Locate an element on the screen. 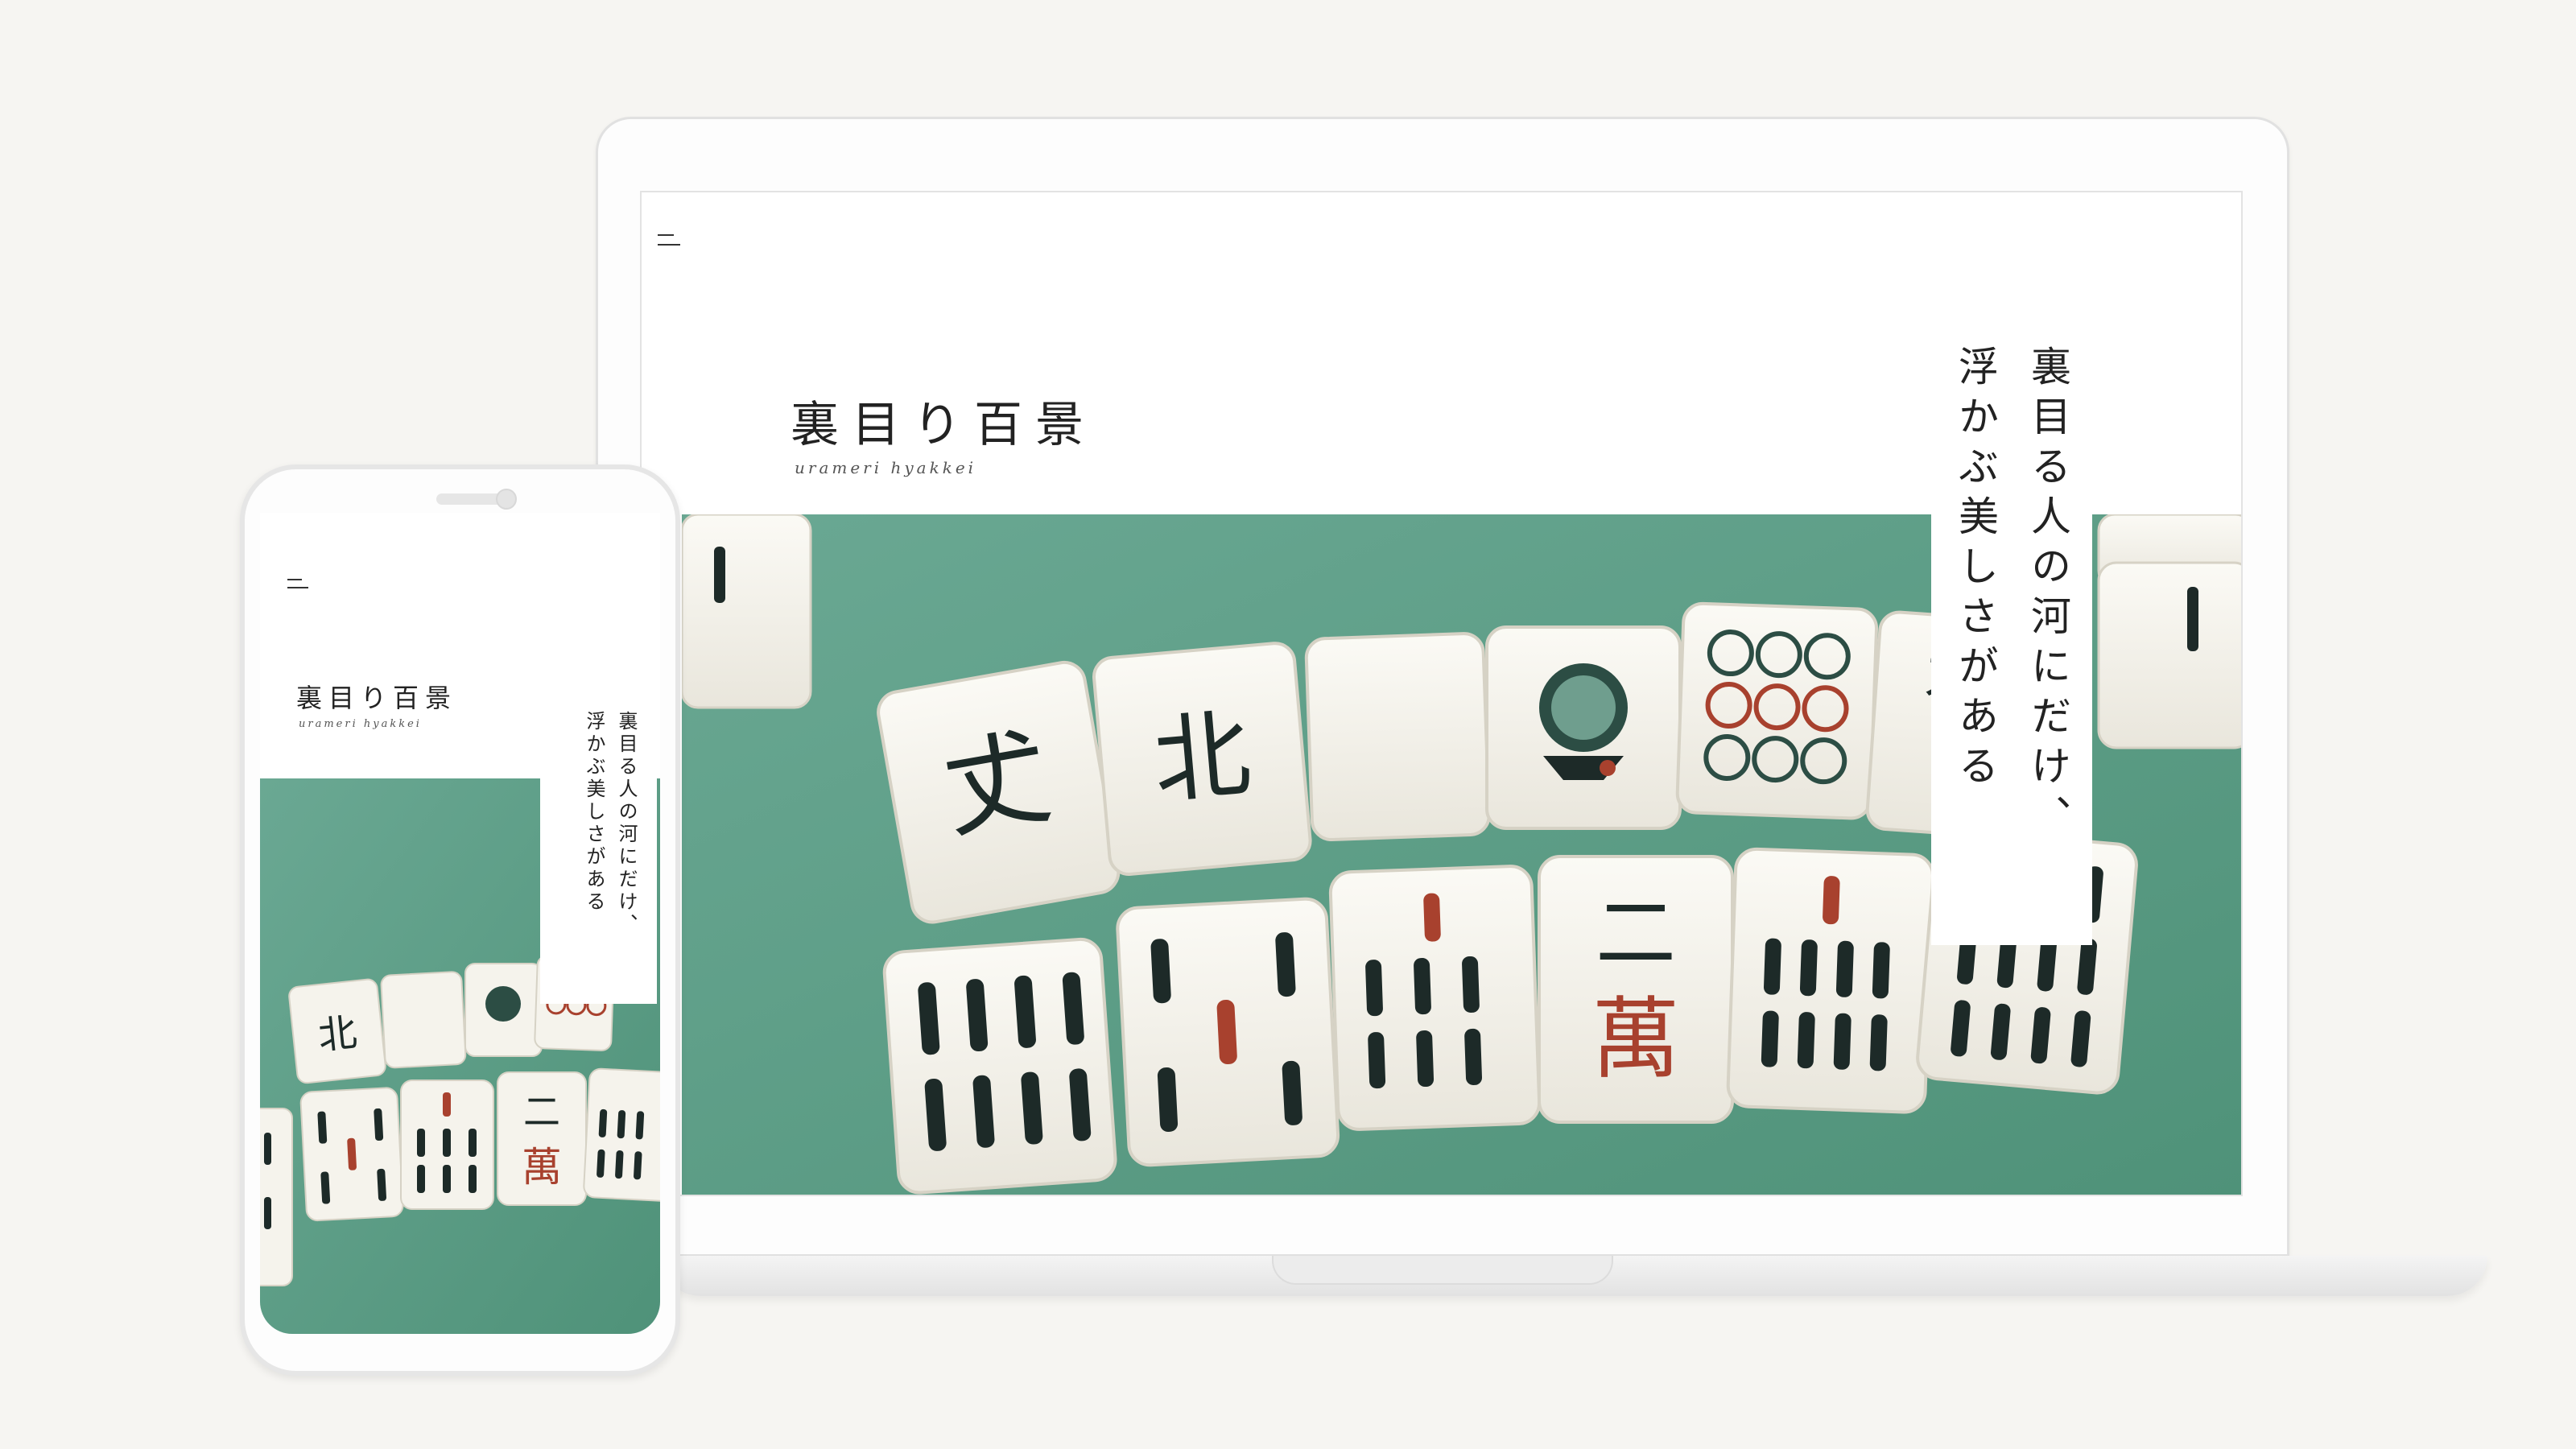 The image size is (2576, 1449). svg-text: 𠀋 is located at coordinates (997, 784).